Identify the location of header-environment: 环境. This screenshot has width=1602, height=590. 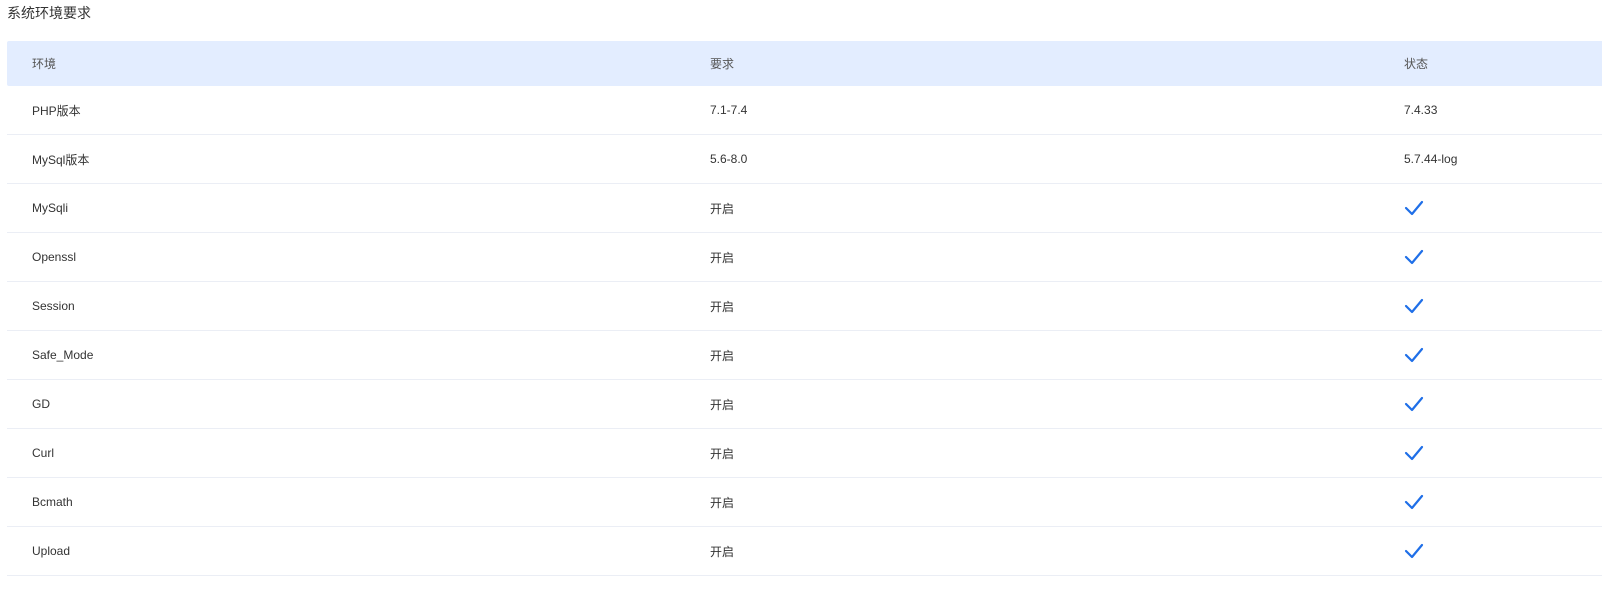
(44, 64).